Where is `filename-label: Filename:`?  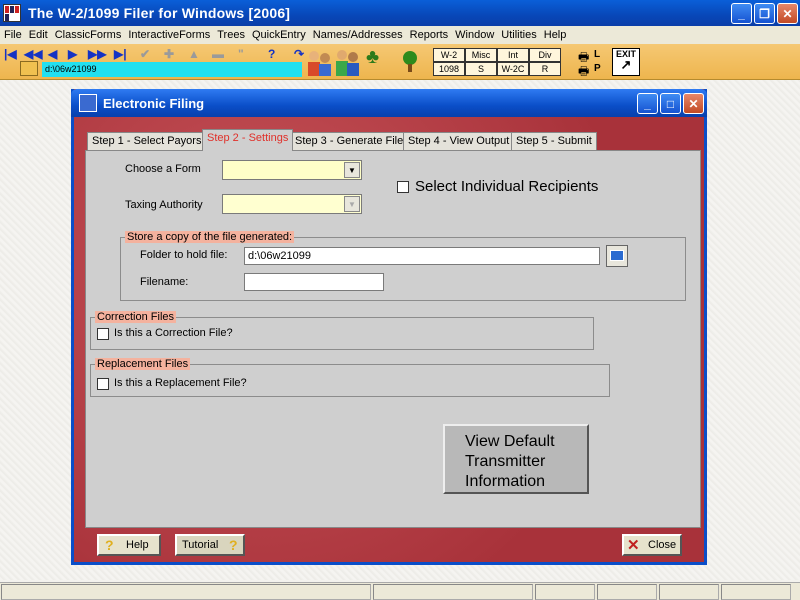 filename-label: Filename: is located at coordinates (164, 282).